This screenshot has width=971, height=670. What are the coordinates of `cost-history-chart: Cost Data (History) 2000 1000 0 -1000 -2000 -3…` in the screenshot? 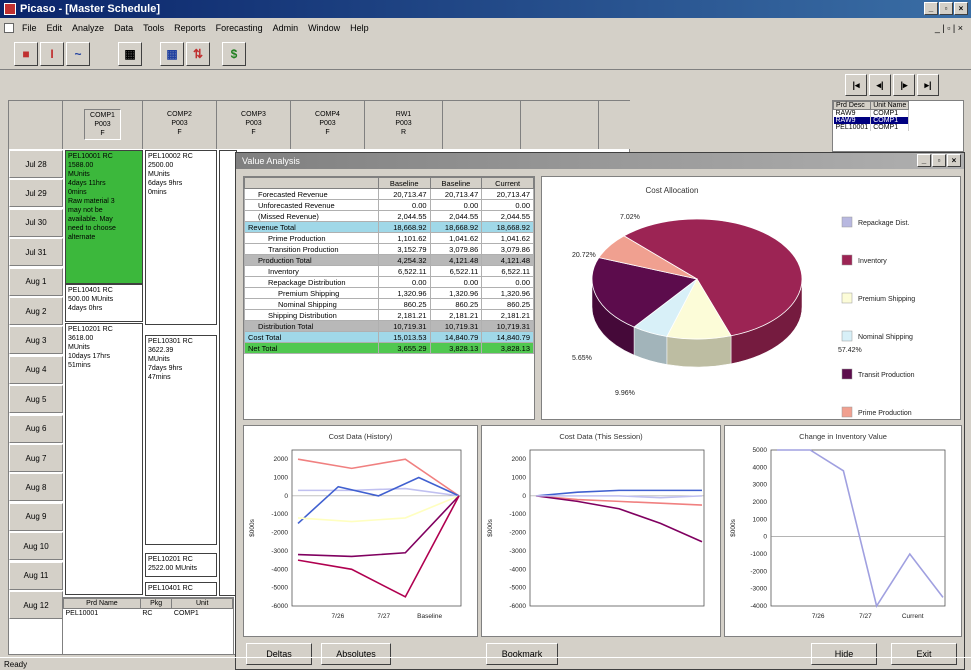 It's located at (360, 531).